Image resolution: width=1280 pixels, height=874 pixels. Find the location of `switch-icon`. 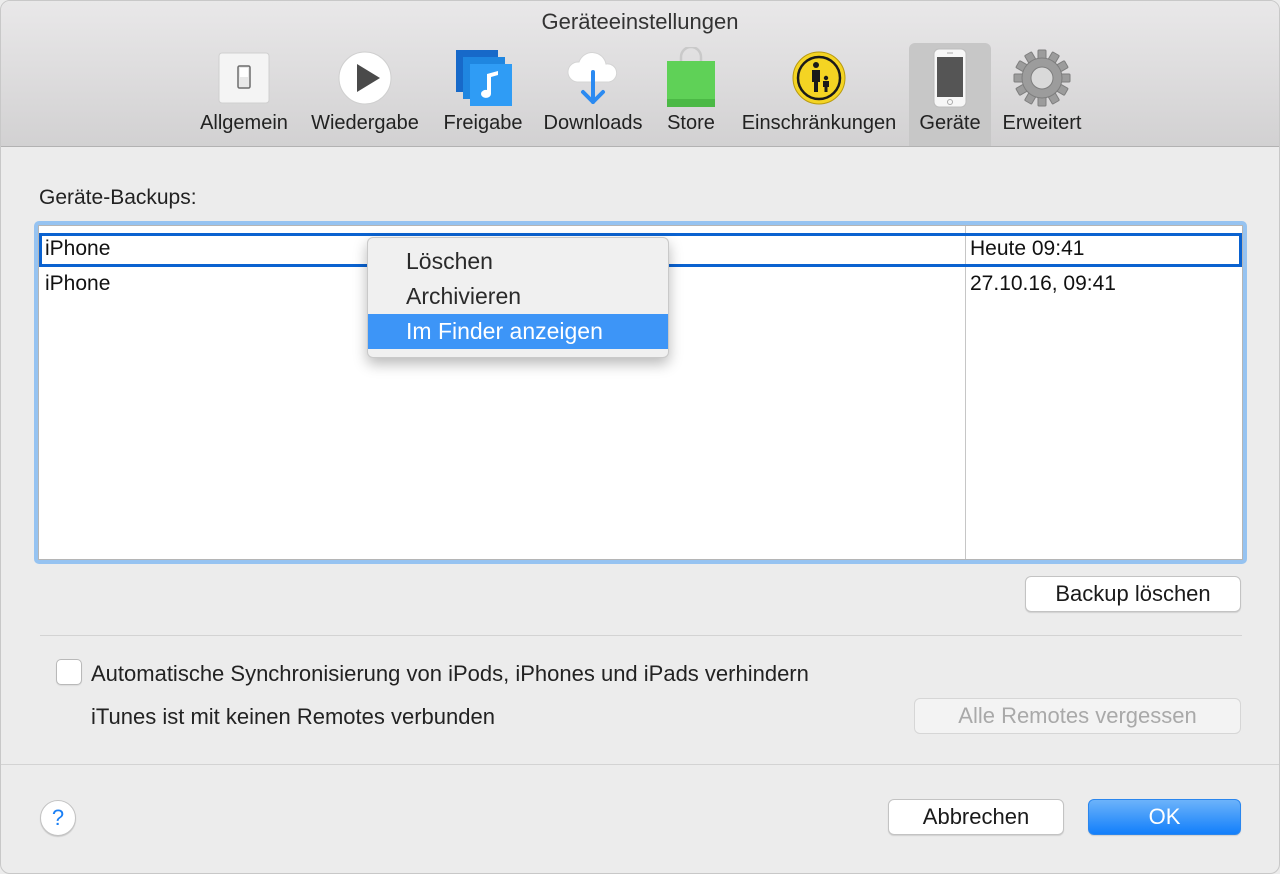

switch-icon is located at coordinates (244, 78).